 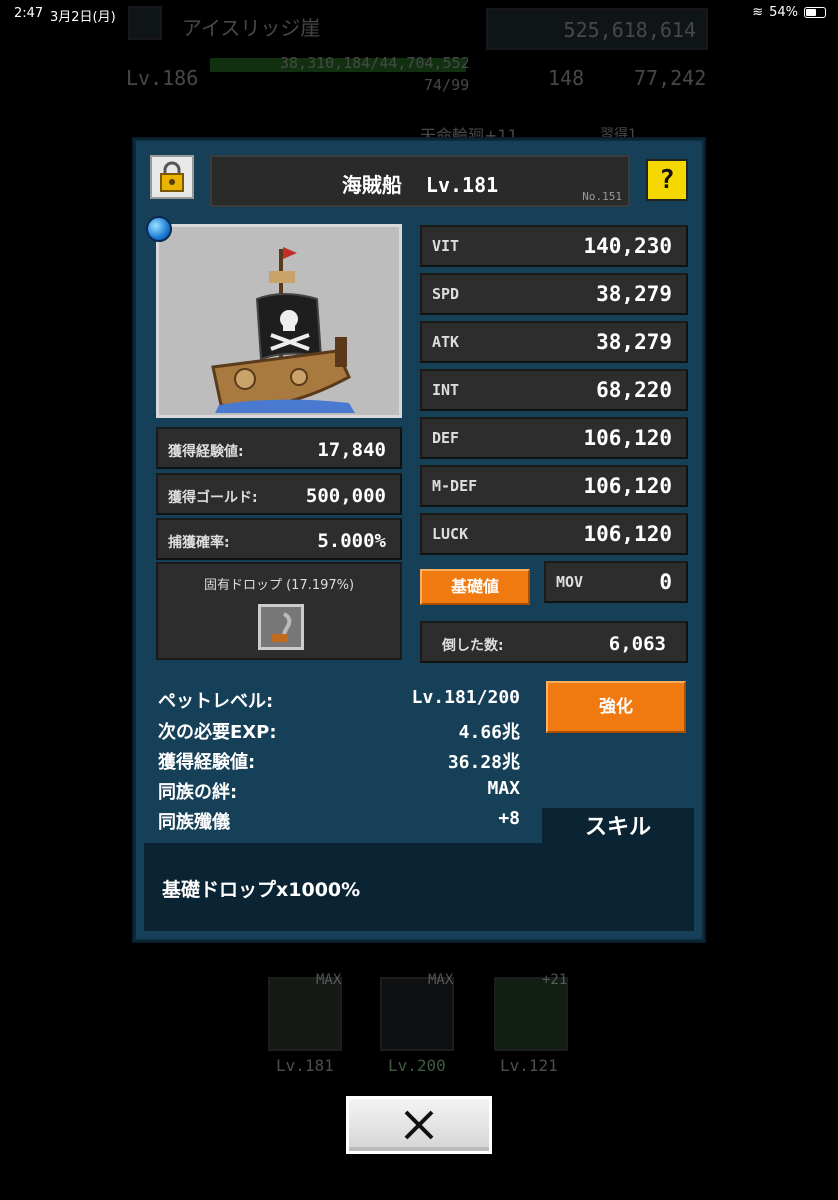 I want to click on info-value: 4.66兆, so click(x=489, y=732).